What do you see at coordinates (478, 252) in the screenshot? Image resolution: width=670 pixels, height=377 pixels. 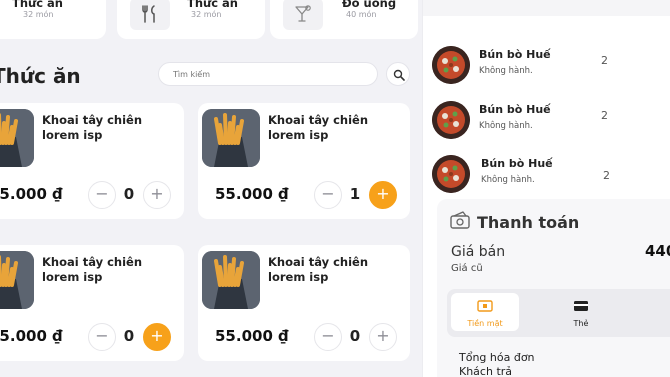 I see `price-label: Giá bán` at bounding box center [478, 252].